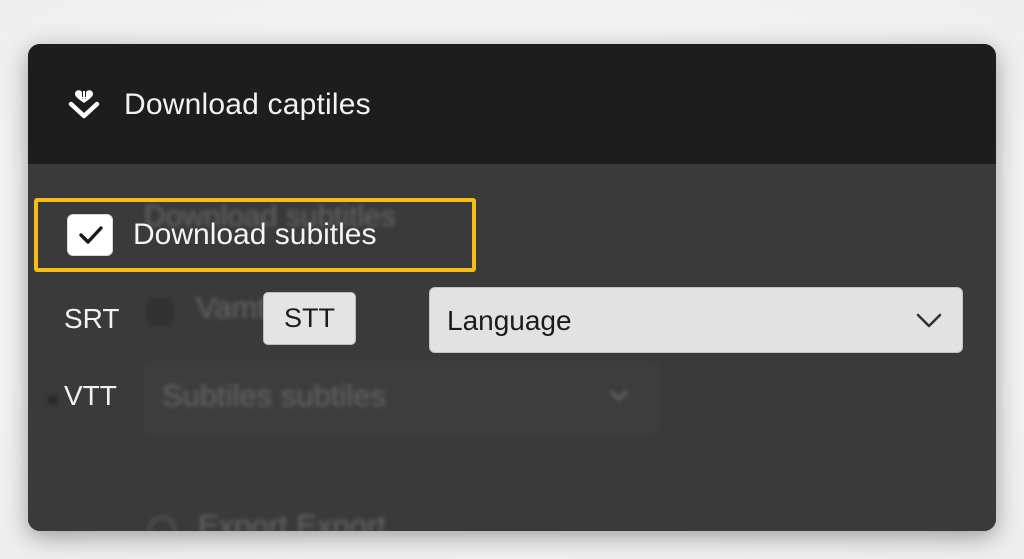 The image size is (1024, 559). Describe the element at coordinates (696, 320) in the screenshot. I see `language-select: Language` at that location.